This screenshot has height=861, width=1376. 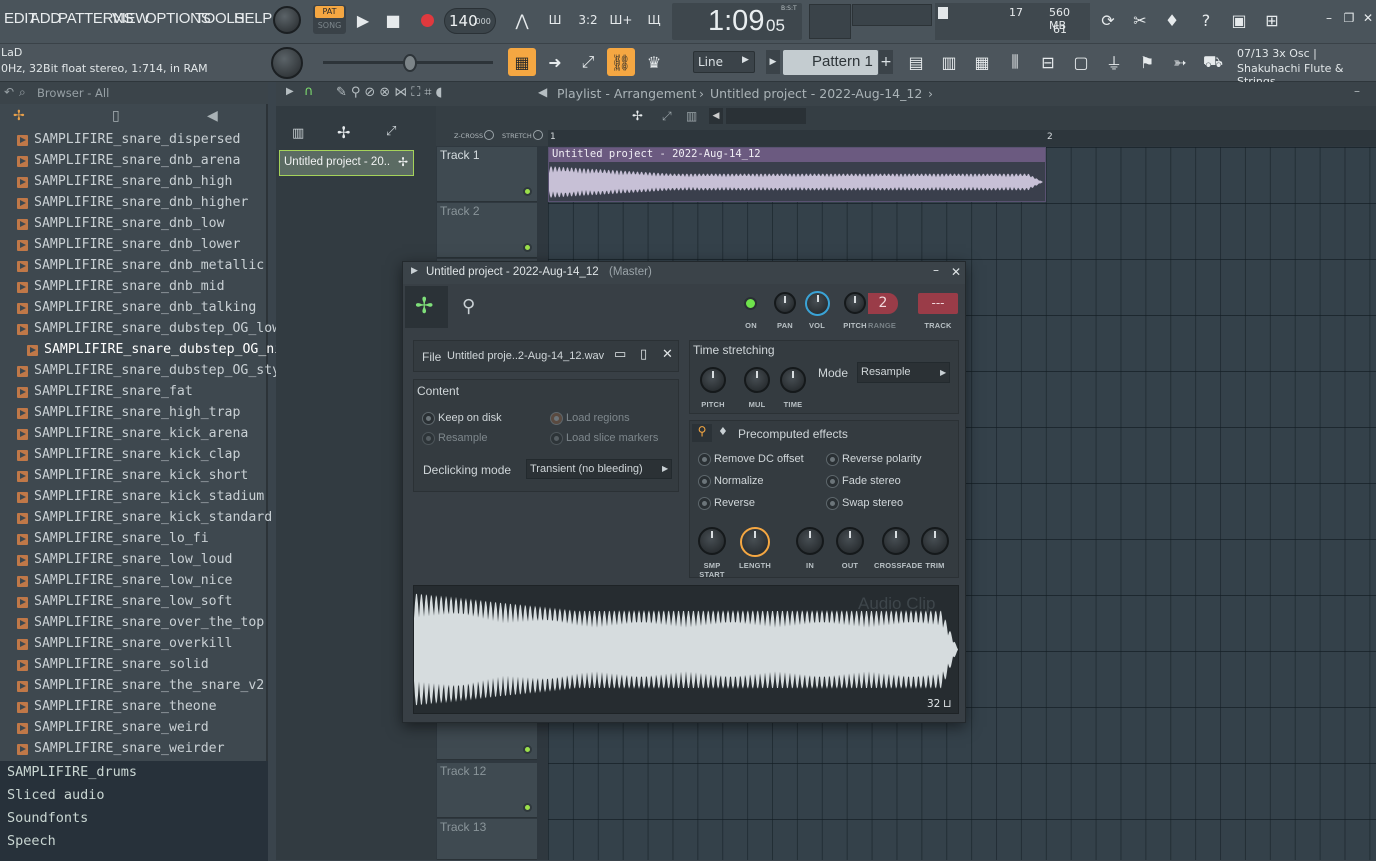 I want to click on browser-folder-item: SAMPLIFIRE_drums, so click(x=134, y=772).